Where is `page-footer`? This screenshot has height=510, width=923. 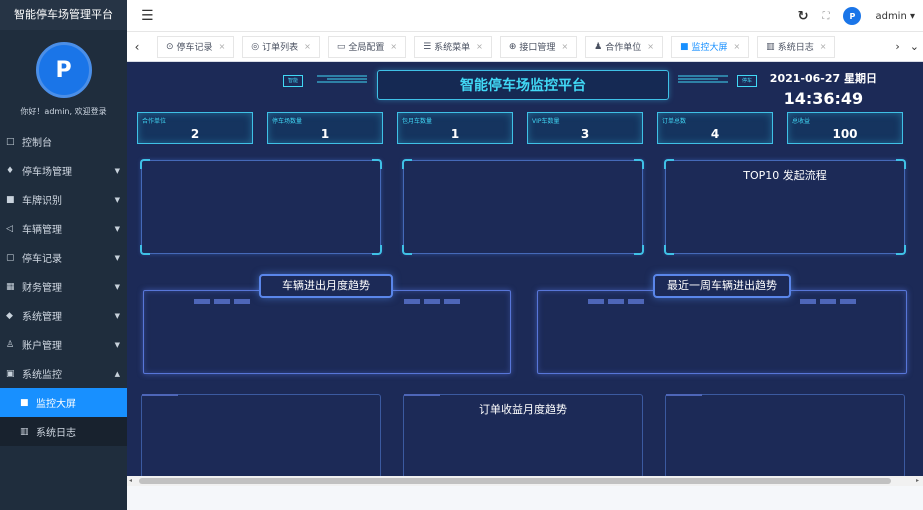
page-footer is located at coordinates (525, 498).